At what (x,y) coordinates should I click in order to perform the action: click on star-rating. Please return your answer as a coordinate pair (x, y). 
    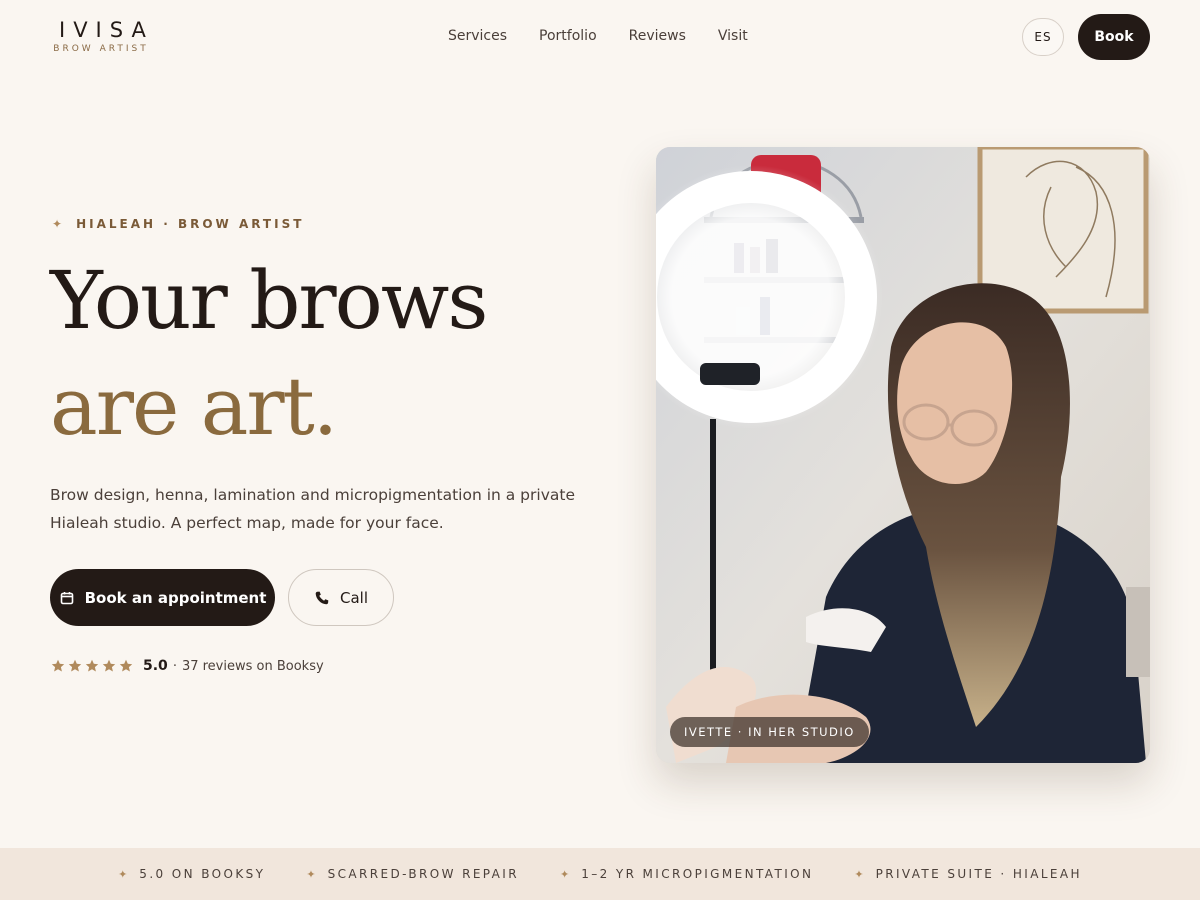
    Looking at the image, I should click on (92, 666).